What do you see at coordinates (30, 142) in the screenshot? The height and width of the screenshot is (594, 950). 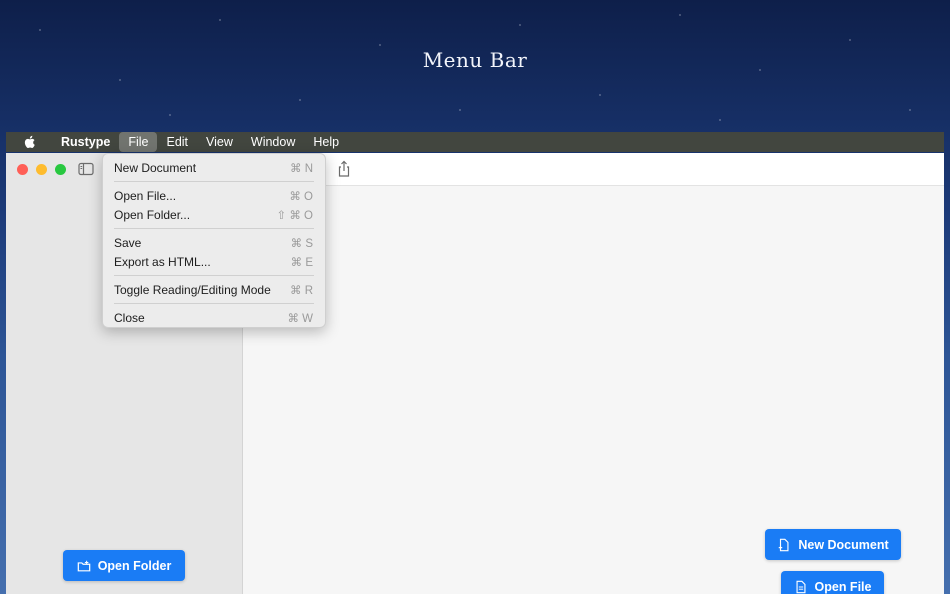 I see `apple-icon` at bounding box center [30, 142].